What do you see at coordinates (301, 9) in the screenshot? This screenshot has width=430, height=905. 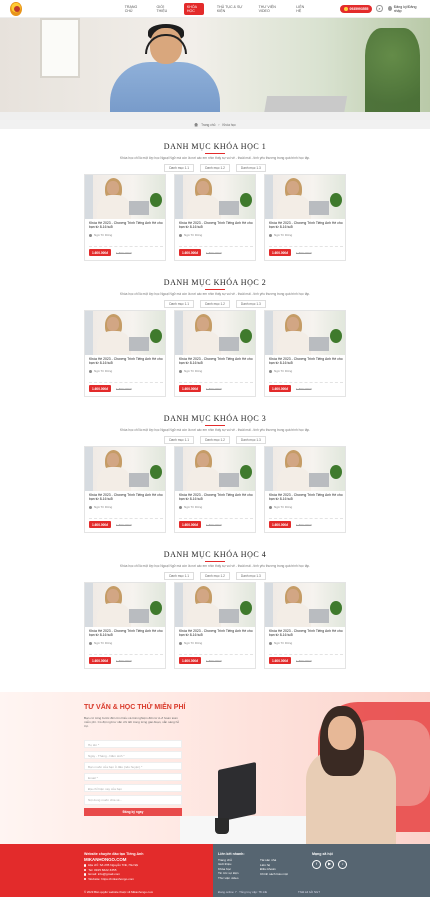 I see `nav-contact: Liên hệ` at bounding box center [301, 9].